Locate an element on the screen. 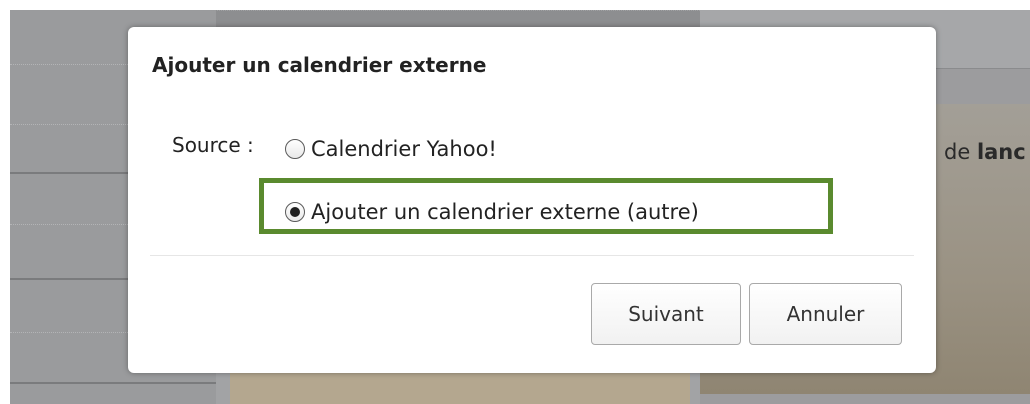 This screenshot has width=1030, height=404. background-bottom-strip is located at coordinates (458, 387).